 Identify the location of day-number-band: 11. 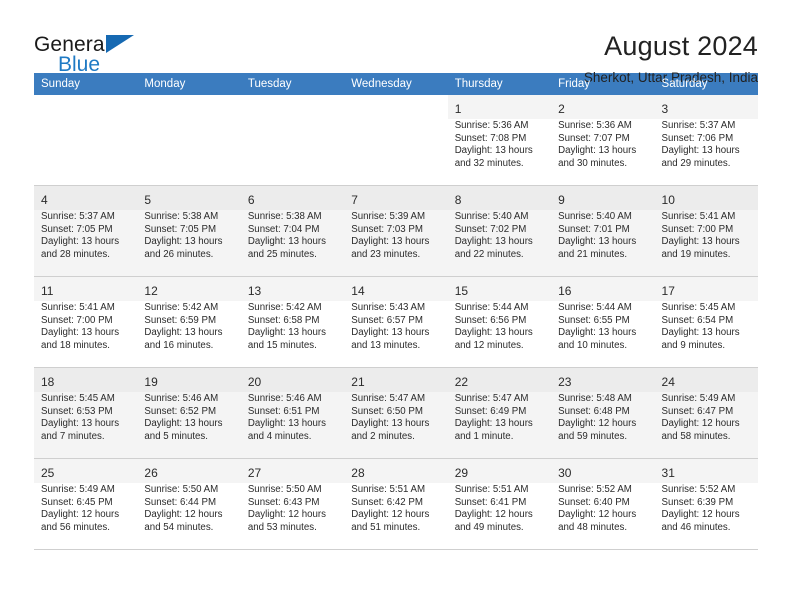
(86, 289).